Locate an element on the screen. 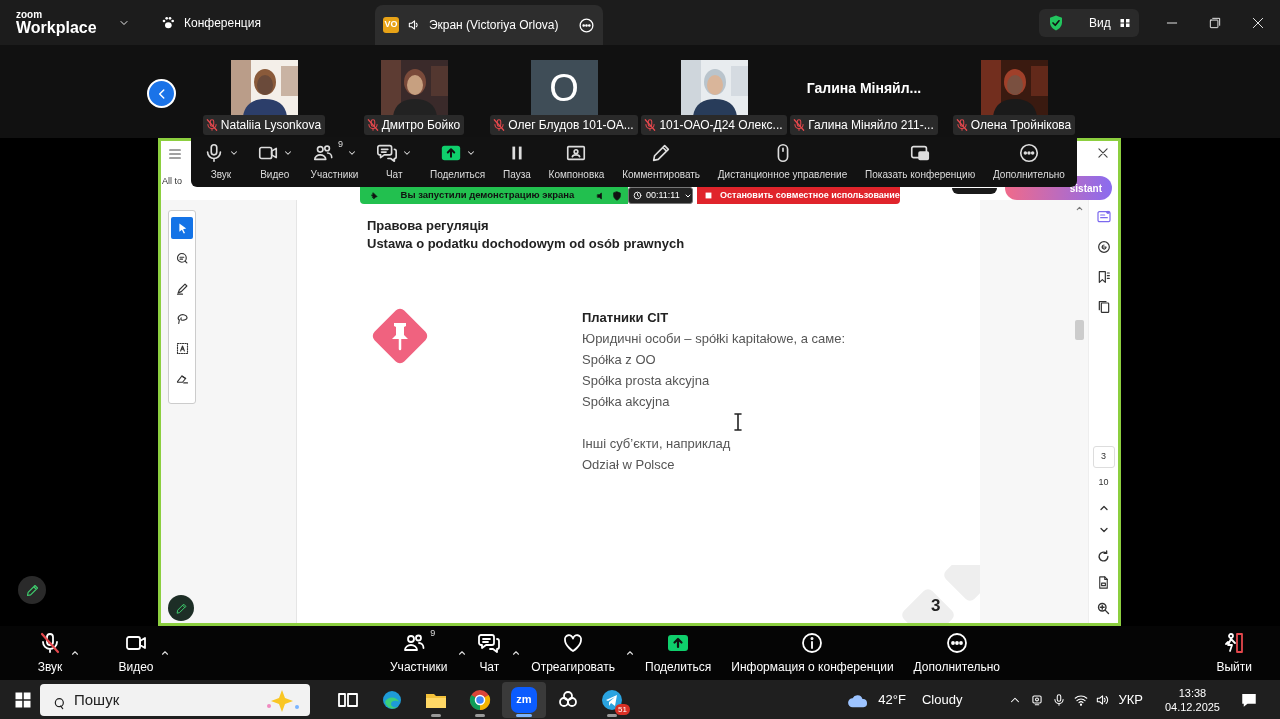  paw-icon is located at coordinates (168, 22).